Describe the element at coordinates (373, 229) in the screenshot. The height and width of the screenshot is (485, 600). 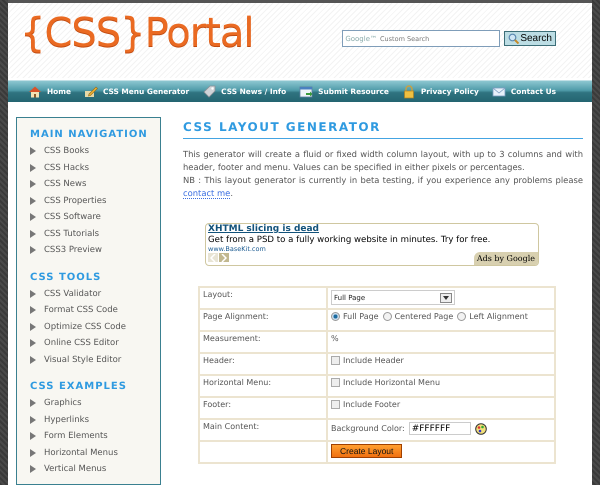
I see `ad-title-link: XHTML slicing is dead` at that location.